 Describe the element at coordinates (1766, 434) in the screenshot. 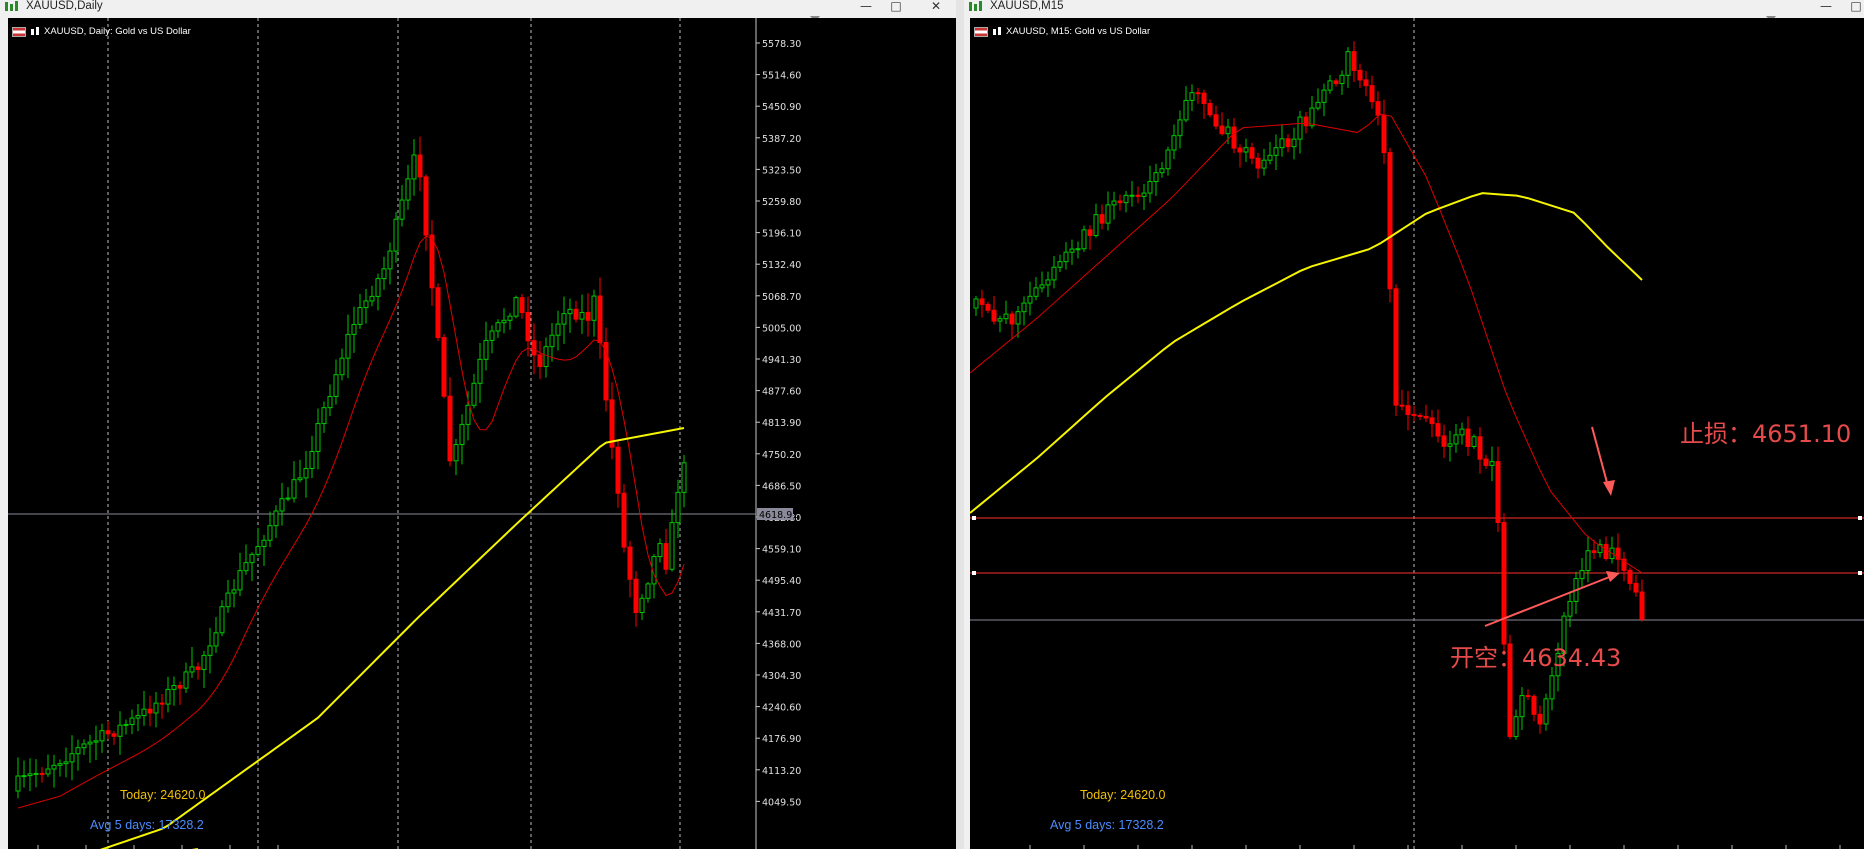

I see `stop-loss-annotation: 止损：4651.10` at that location.